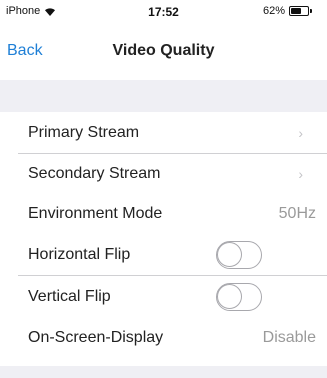 This screenshot has width=327, height=378. What do you see at coordinates (69, 296) in the screenshot?
I see `row-label: Vertical Flip` at bounding box center [69, 296].